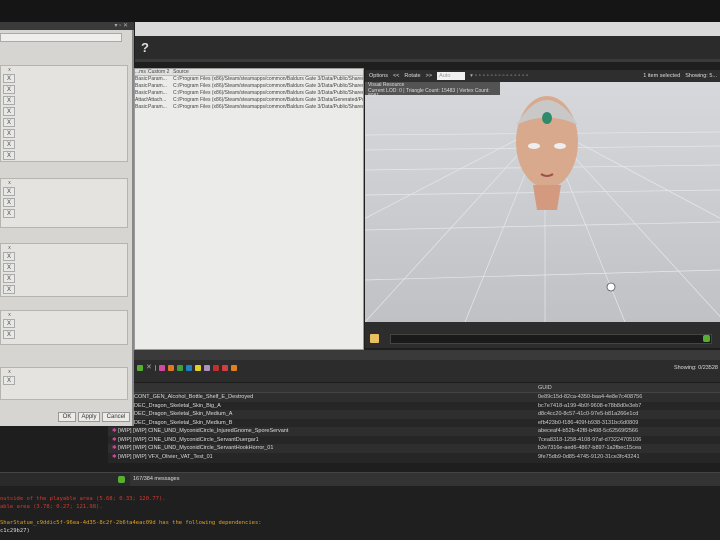 Image resolution: width=720 pixels, height=540 pixels. Describe the element at coordinates (64, 113) in the screenshot. I see `dialog-section: xXXXXXXXX` at that location.